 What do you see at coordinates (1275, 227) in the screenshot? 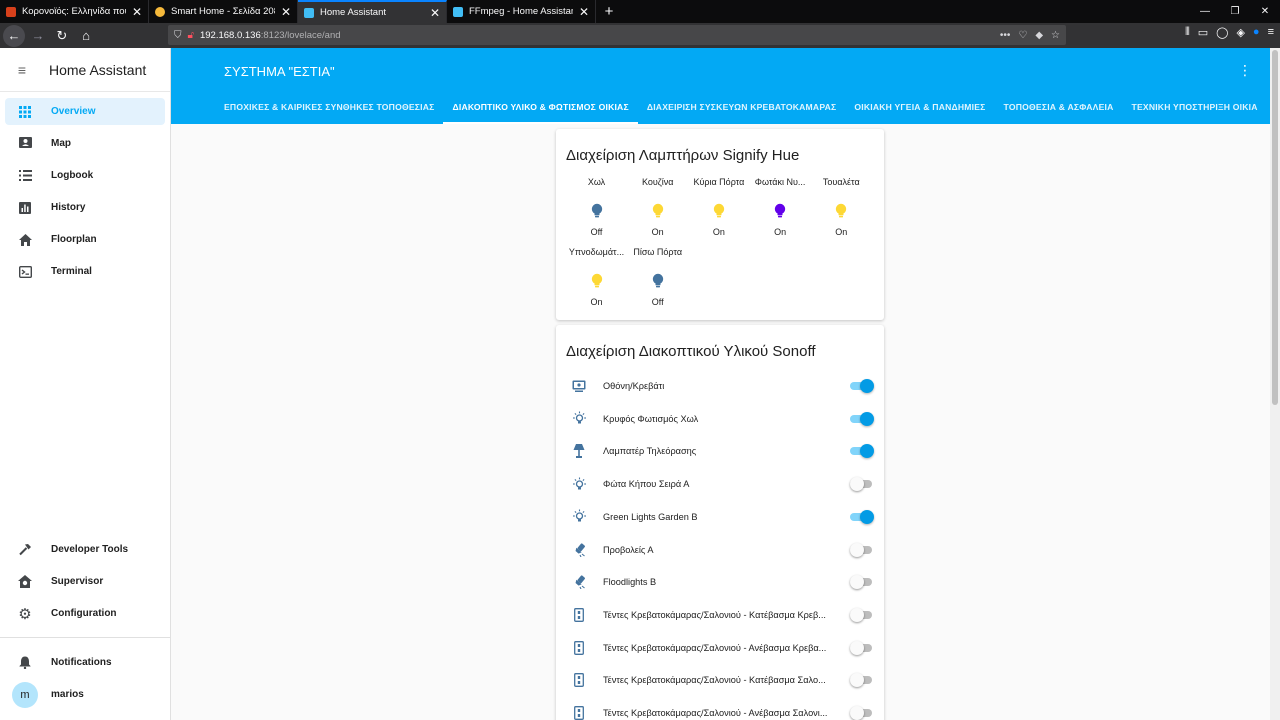
I see `scrollbar-thumb` at bounding box center [1275, 227].